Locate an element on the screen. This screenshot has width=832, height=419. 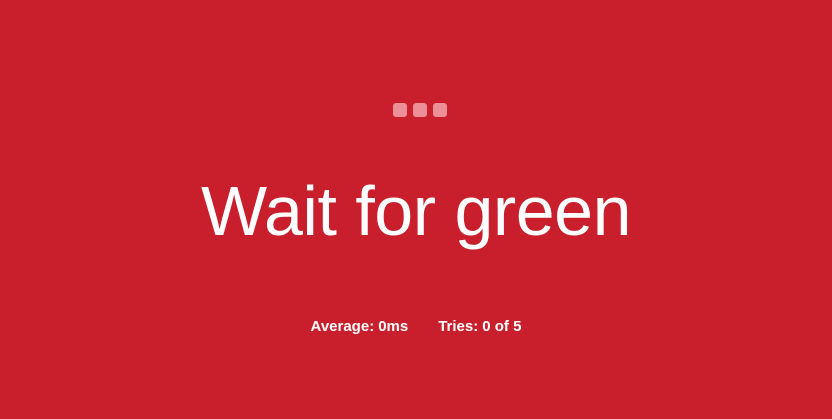
three-dots-icon is located at coordinates (420, 110).